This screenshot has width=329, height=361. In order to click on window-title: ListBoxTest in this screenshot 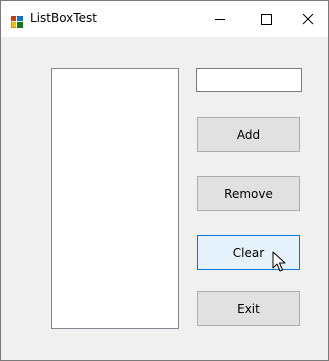, I will do `click(63, 18)`.